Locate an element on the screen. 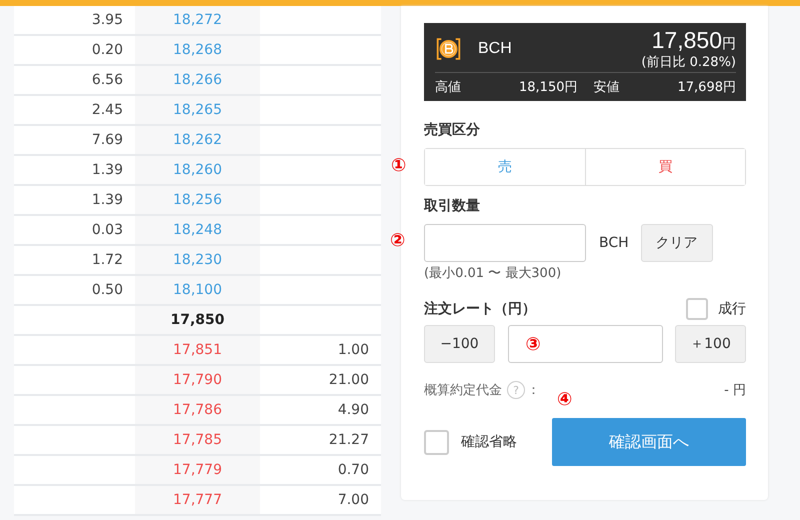  table-cell: 7.00 is located at coordinates (353, 500).